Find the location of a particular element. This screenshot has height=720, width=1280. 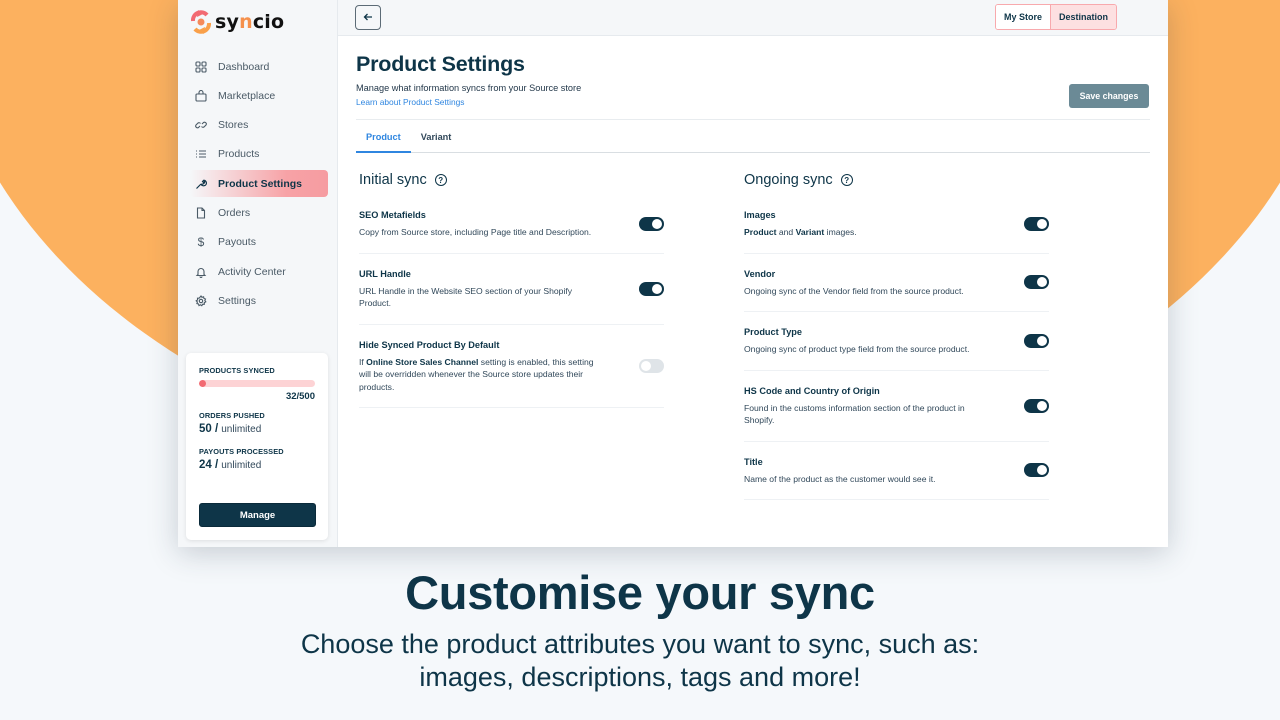

sidebar-item-label: Payouts is located at coordinates (237, 242).